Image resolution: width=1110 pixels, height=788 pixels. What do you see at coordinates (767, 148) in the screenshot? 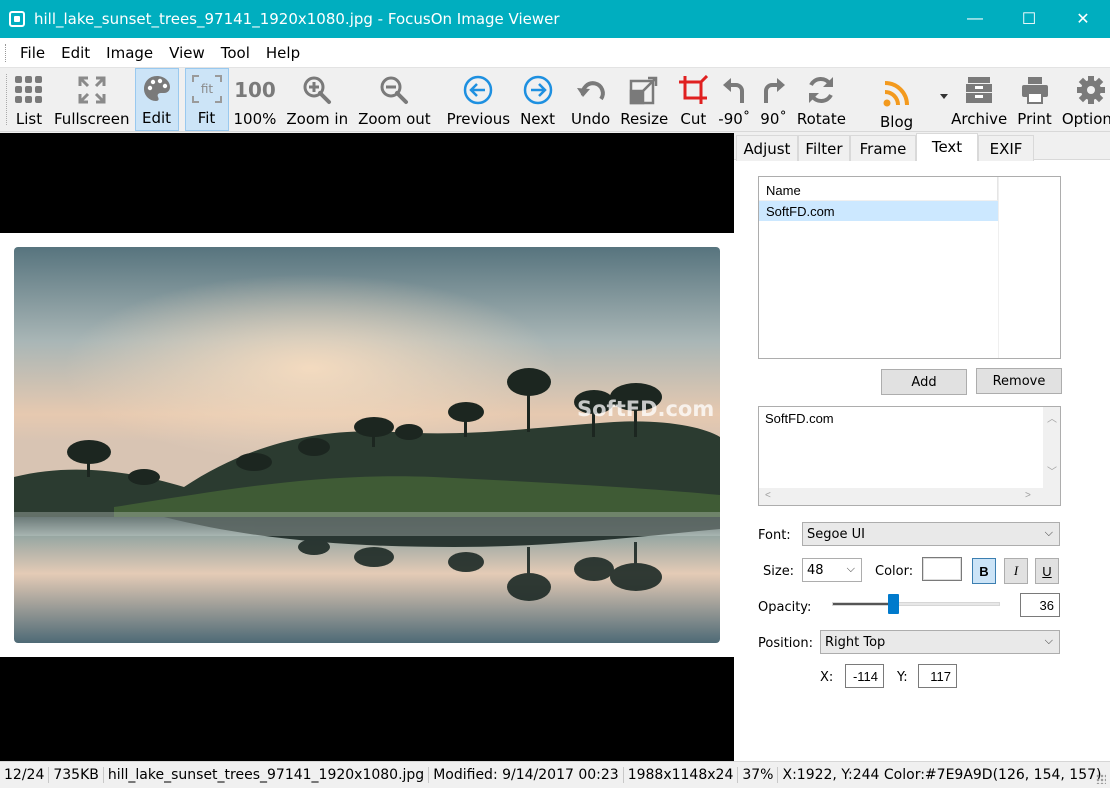
I see `tab-adjust: Adjust` at bounding box center [767, 148].